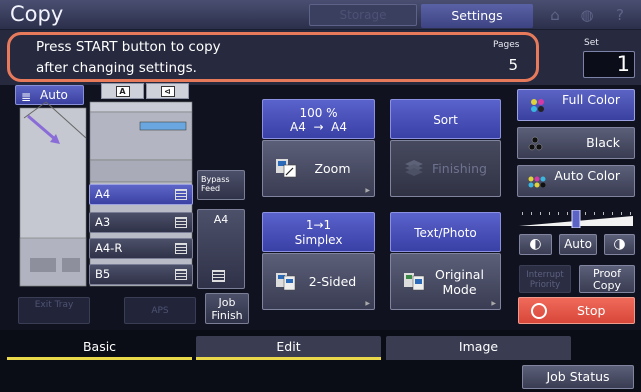  I want to click on proof-copy-button: Proof Copy, so click(607, 279).